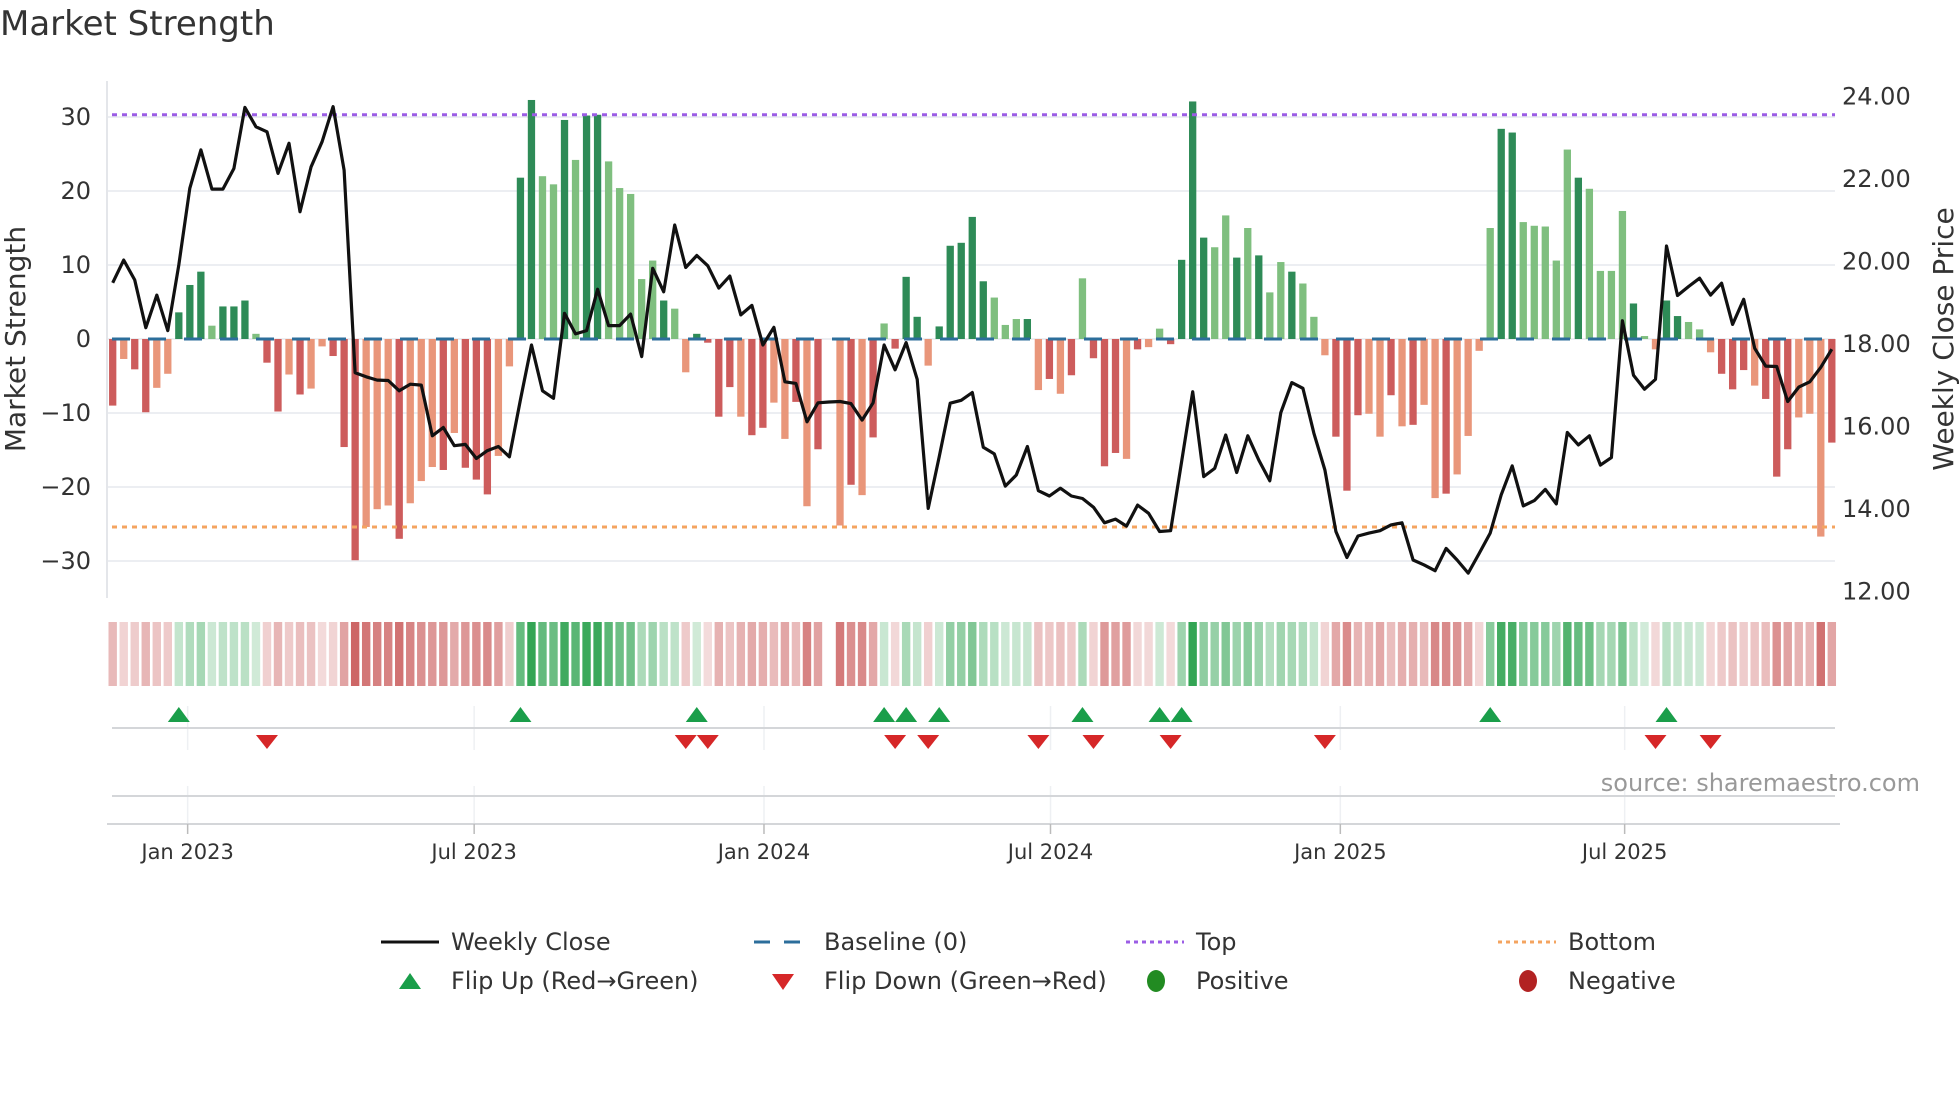 This screenshot has height=1102, width=1960. Describe the element at coordinates (1876, 179) in the screenshot. I see `y2-tick-label: 22.00` at that location.